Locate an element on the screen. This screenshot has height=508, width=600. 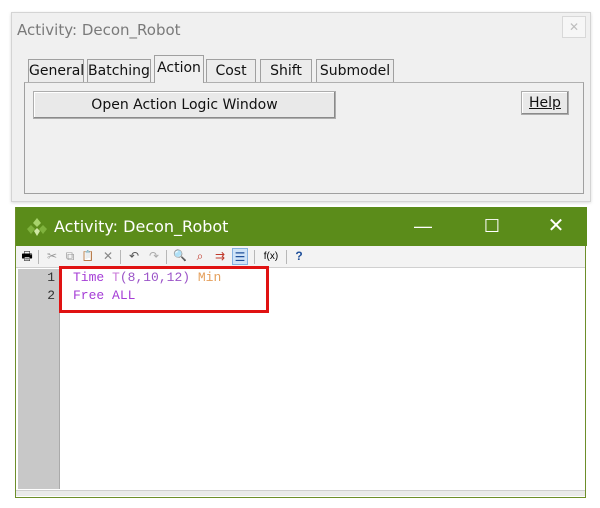
function-t: T is located at coordinates (116, 277).